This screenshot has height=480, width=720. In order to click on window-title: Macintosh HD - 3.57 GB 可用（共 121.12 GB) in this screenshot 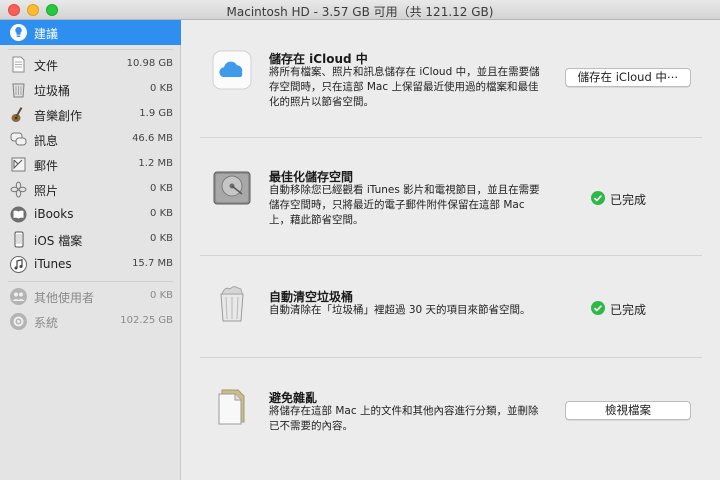, I will do `click(360, 12)`.